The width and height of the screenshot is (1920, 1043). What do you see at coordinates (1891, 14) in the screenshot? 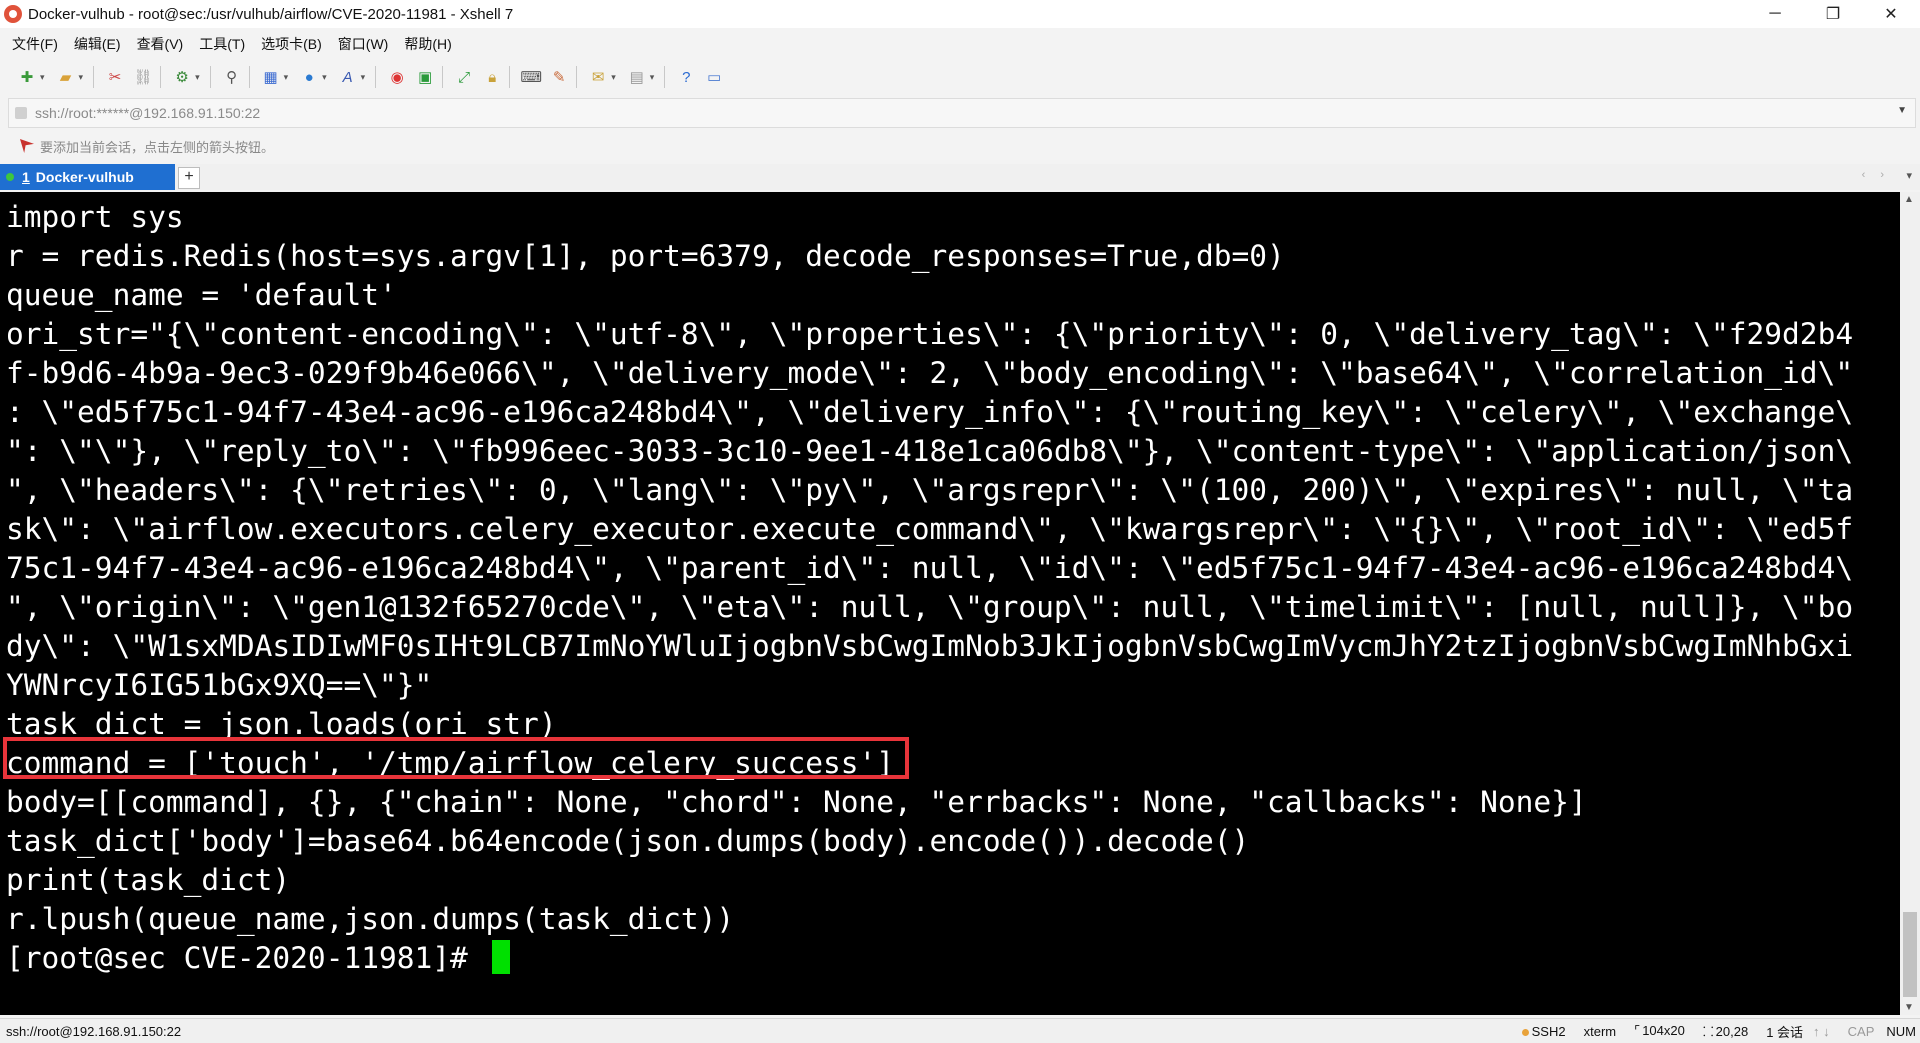
I see `close-button: ✕` at bounding box center [1891, 14].